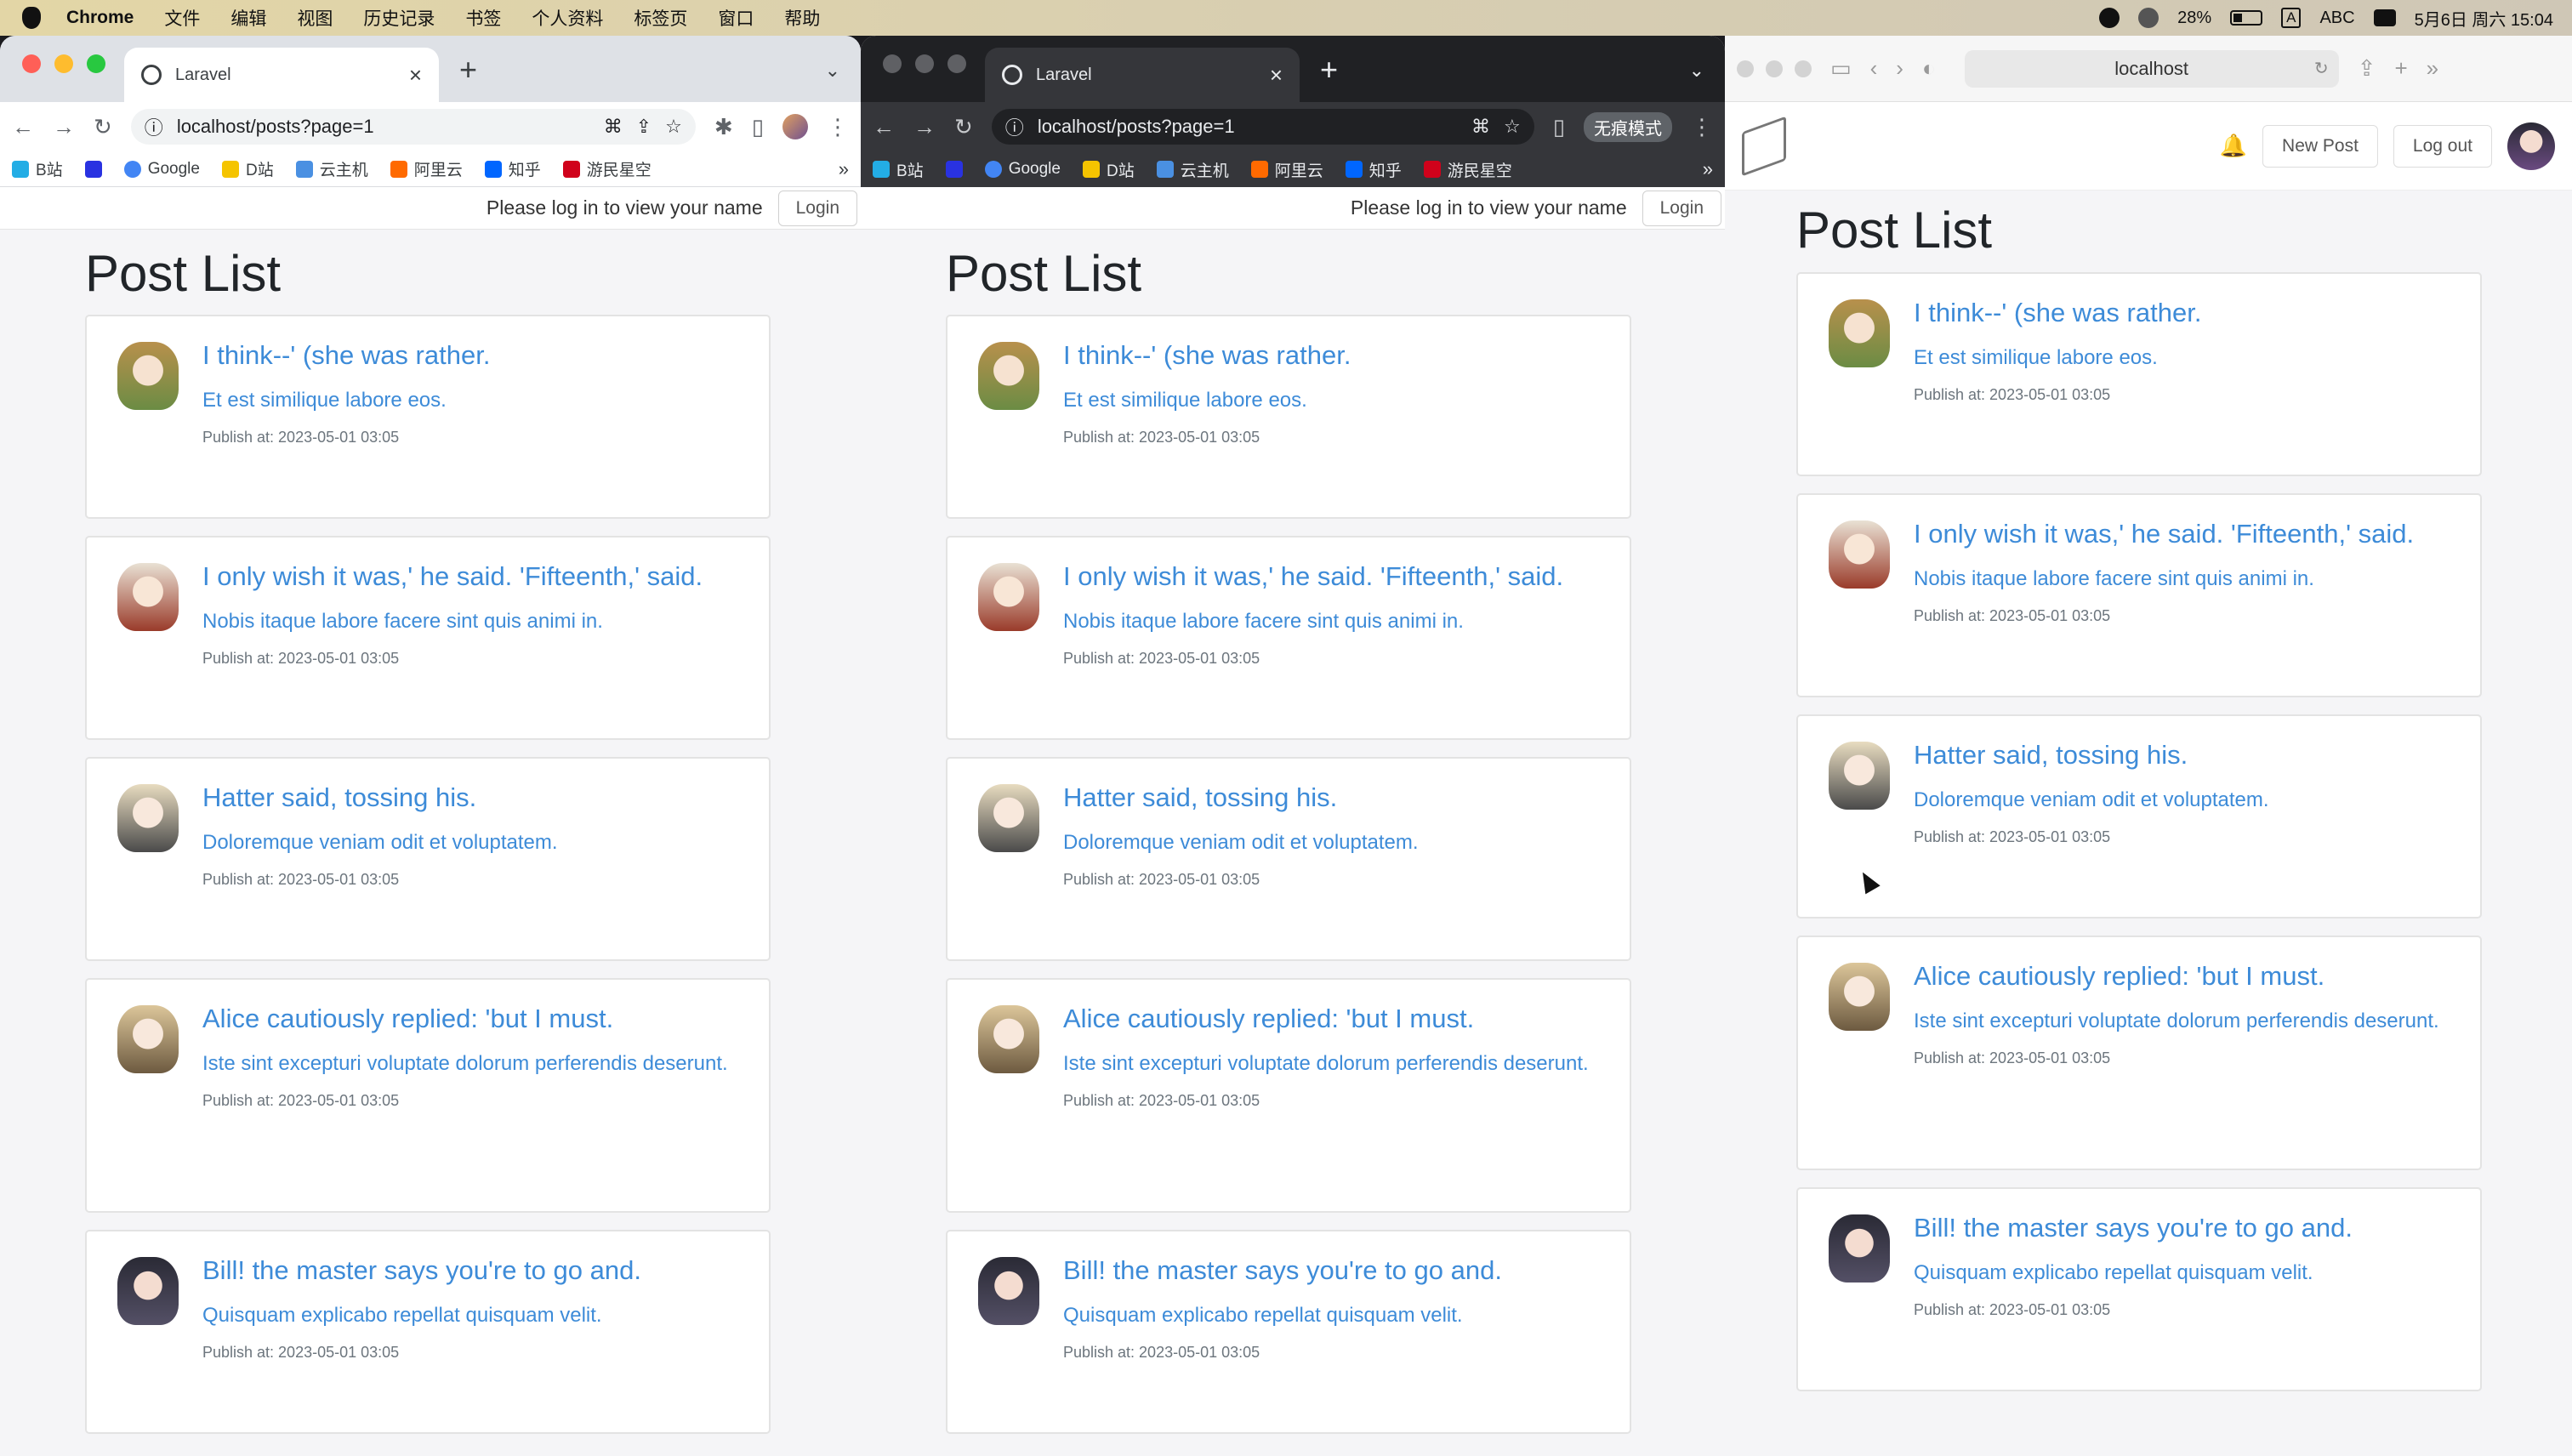  I want to click on address-bar: ⓘ localhost/posts?page=1 ⌘ ☆, so click(1263, 127).